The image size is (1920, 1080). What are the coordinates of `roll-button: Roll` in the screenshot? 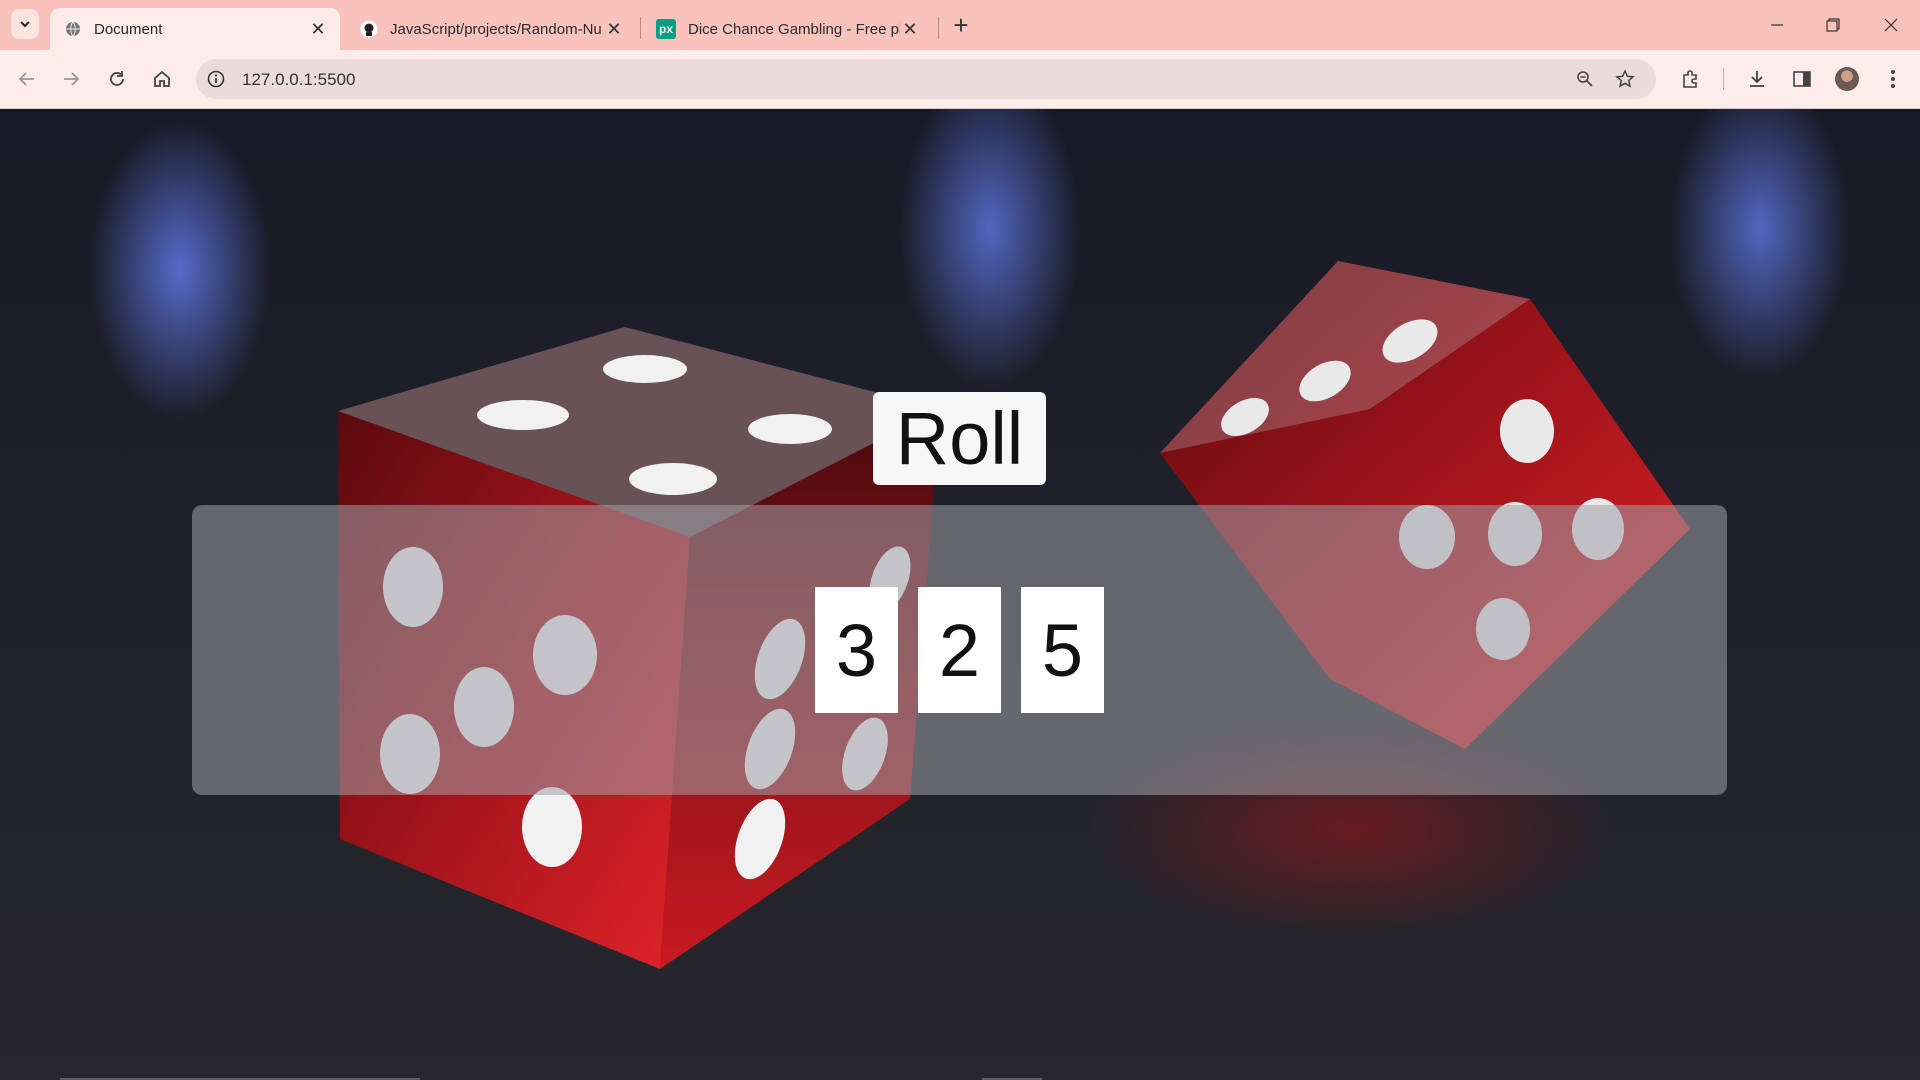 It's located at (959, 438).